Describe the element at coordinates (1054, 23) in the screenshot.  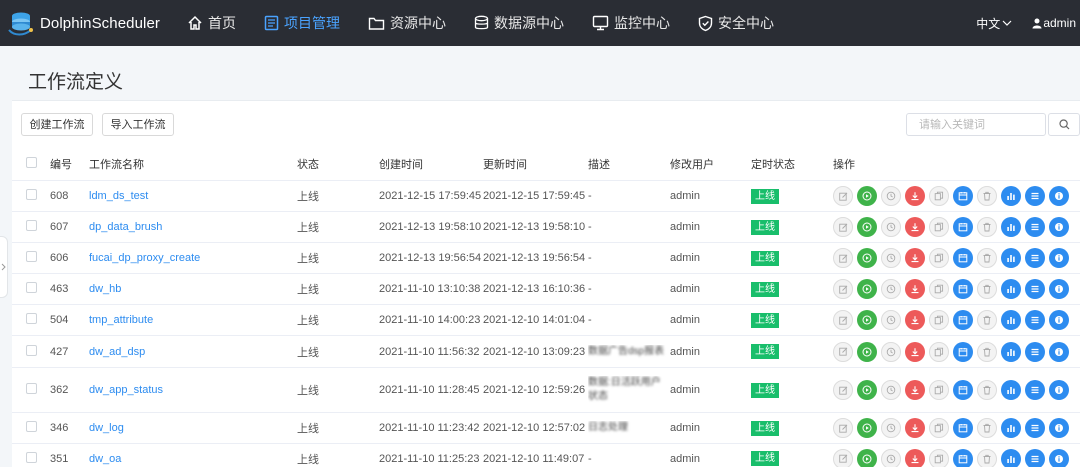
I see `user-menu: admin` at that location.